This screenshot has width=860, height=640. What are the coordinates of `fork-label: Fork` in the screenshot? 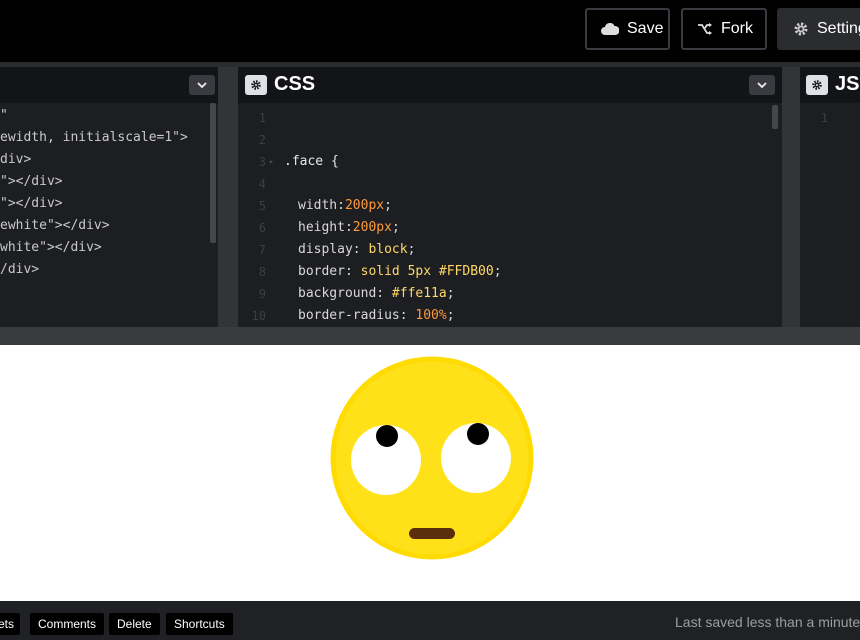 It's located at (737, 28).